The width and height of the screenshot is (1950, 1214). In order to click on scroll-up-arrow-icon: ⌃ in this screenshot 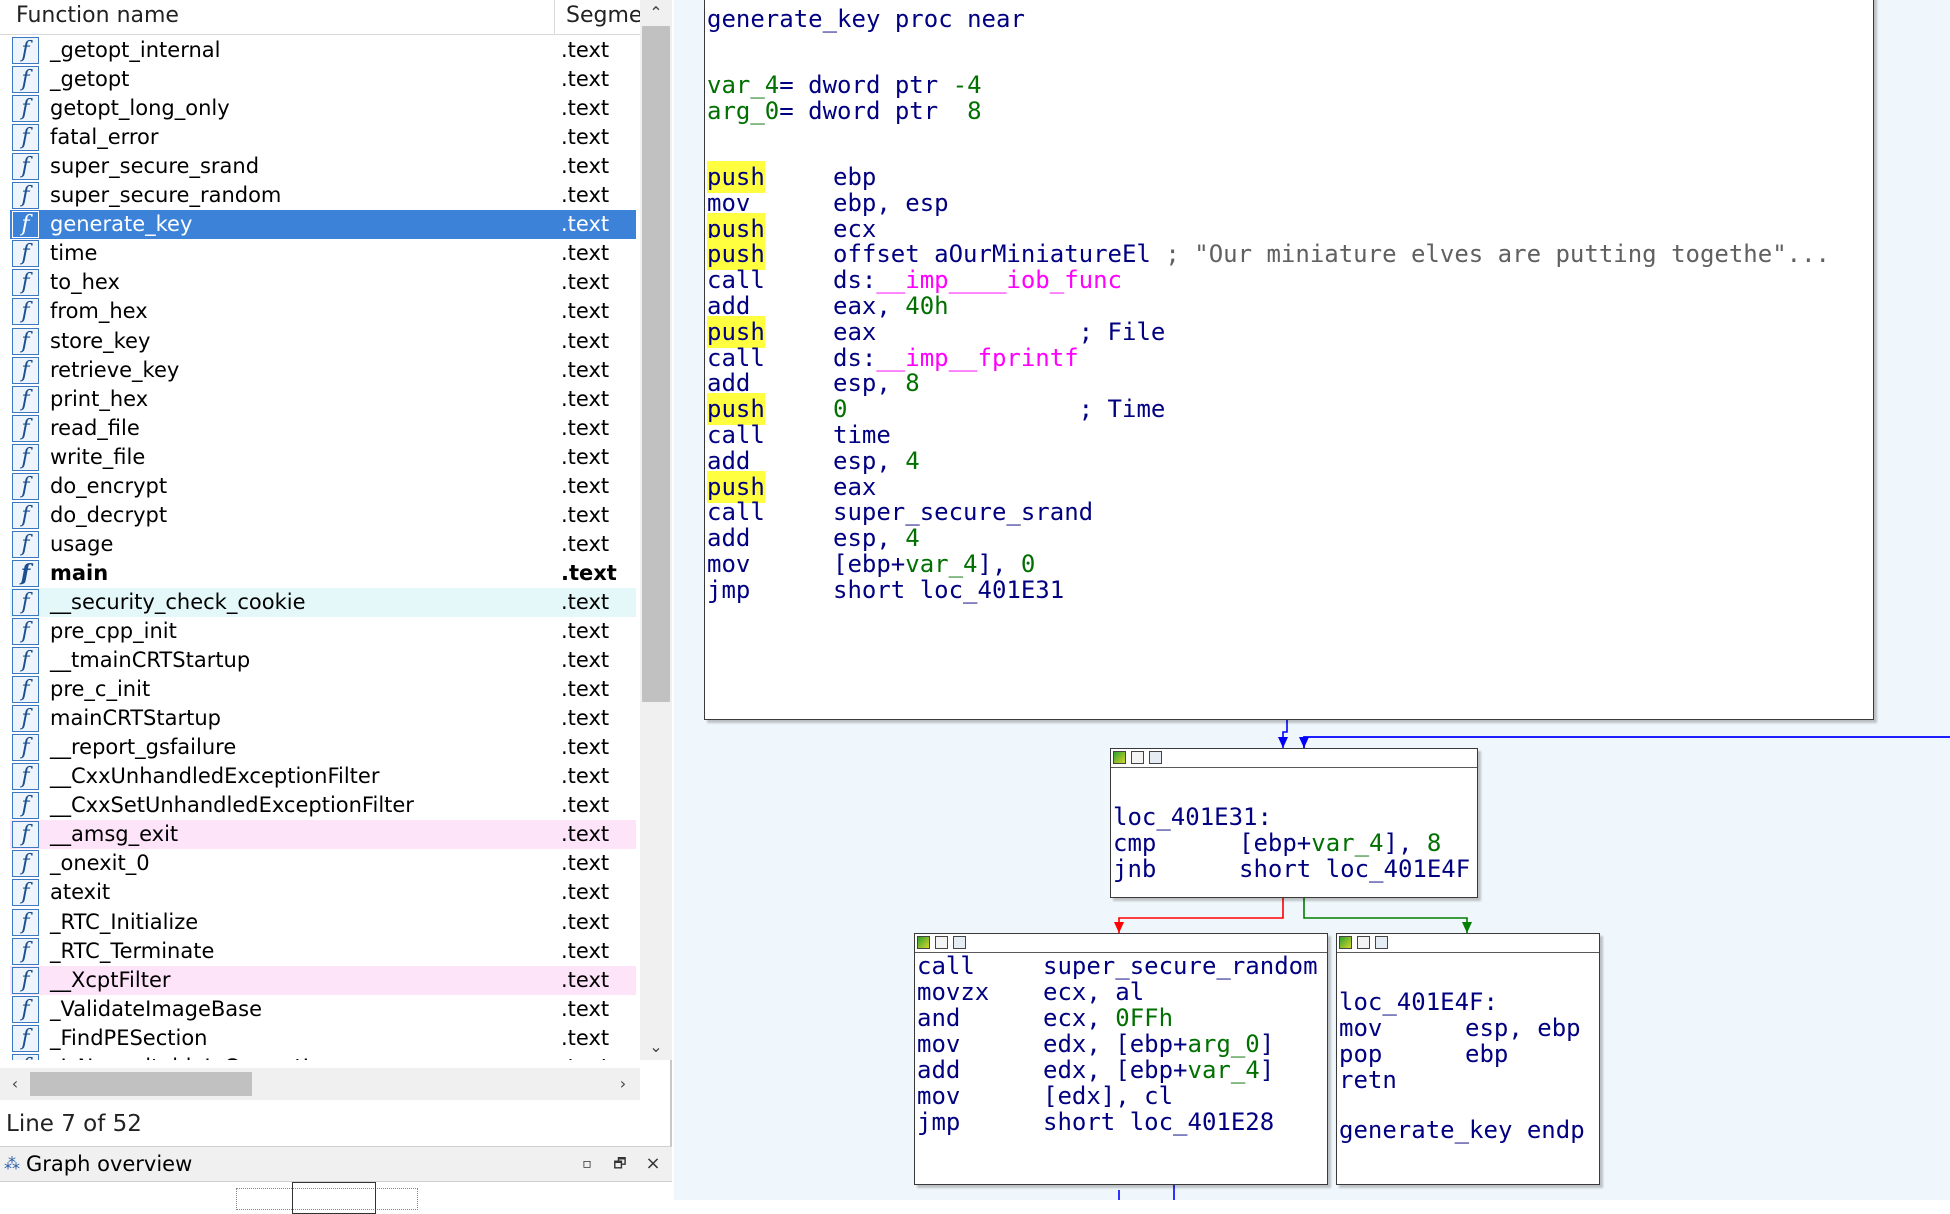, I will do `click(656, 13)`.